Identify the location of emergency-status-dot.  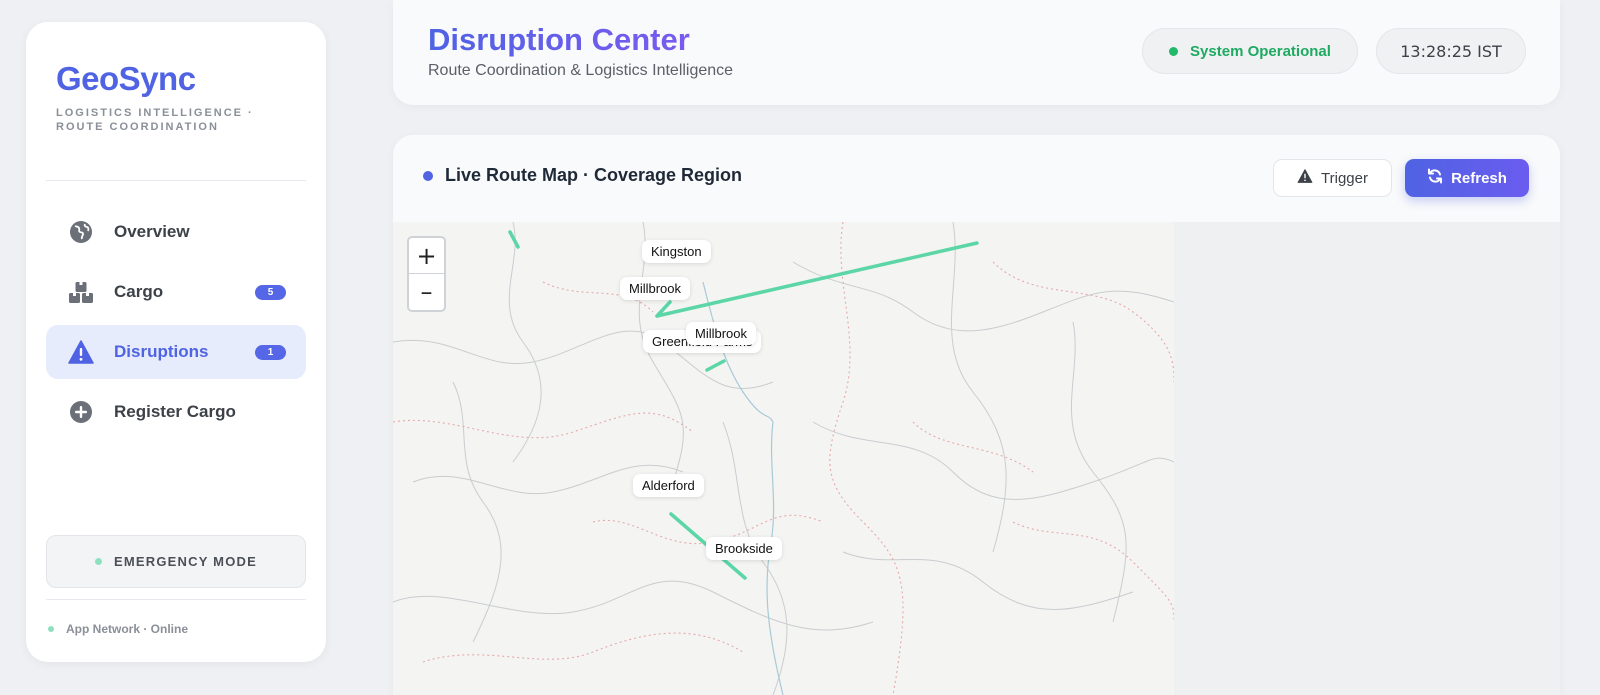
(99, 561).